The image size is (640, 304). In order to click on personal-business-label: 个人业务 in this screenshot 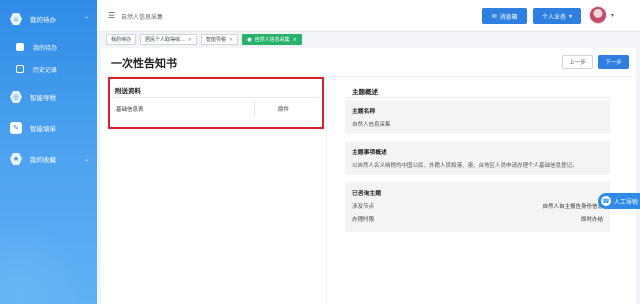, I will do `click(553, 17)`.